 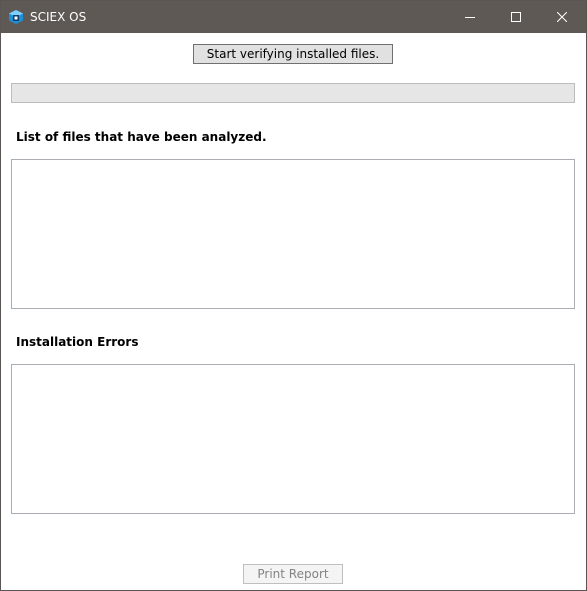 What do you see at coordinates (58, 17) in the screenshot?
I see `window-title: SCIEX OS` at bounding box center [58, 17].